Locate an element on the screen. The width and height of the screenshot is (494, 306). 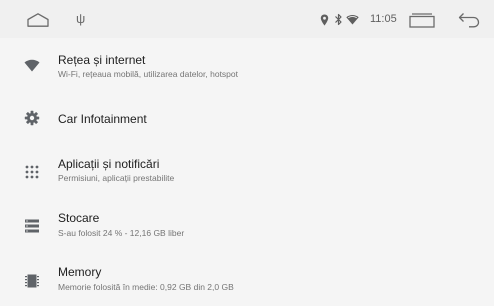
settings-item-title: Stocare is located at coordinates (79, 218).